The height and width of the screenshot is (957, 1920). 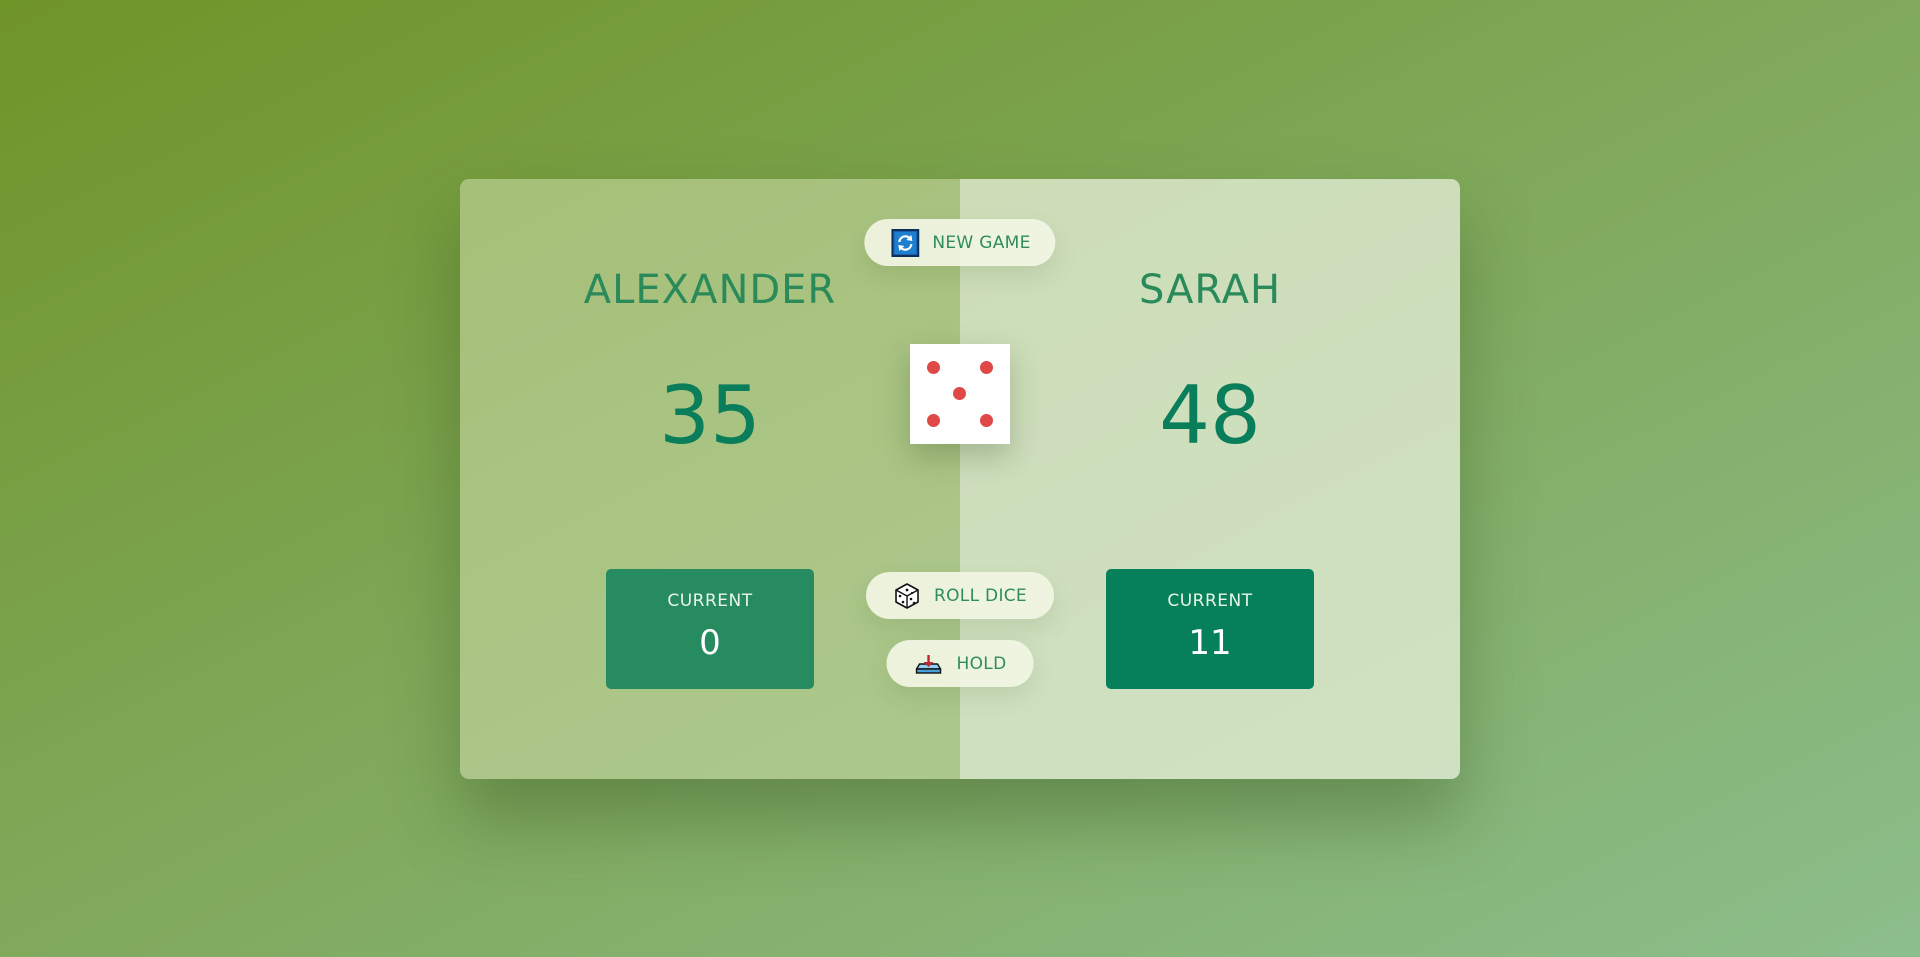 I want to click on dice, so click(x=960, y=394).